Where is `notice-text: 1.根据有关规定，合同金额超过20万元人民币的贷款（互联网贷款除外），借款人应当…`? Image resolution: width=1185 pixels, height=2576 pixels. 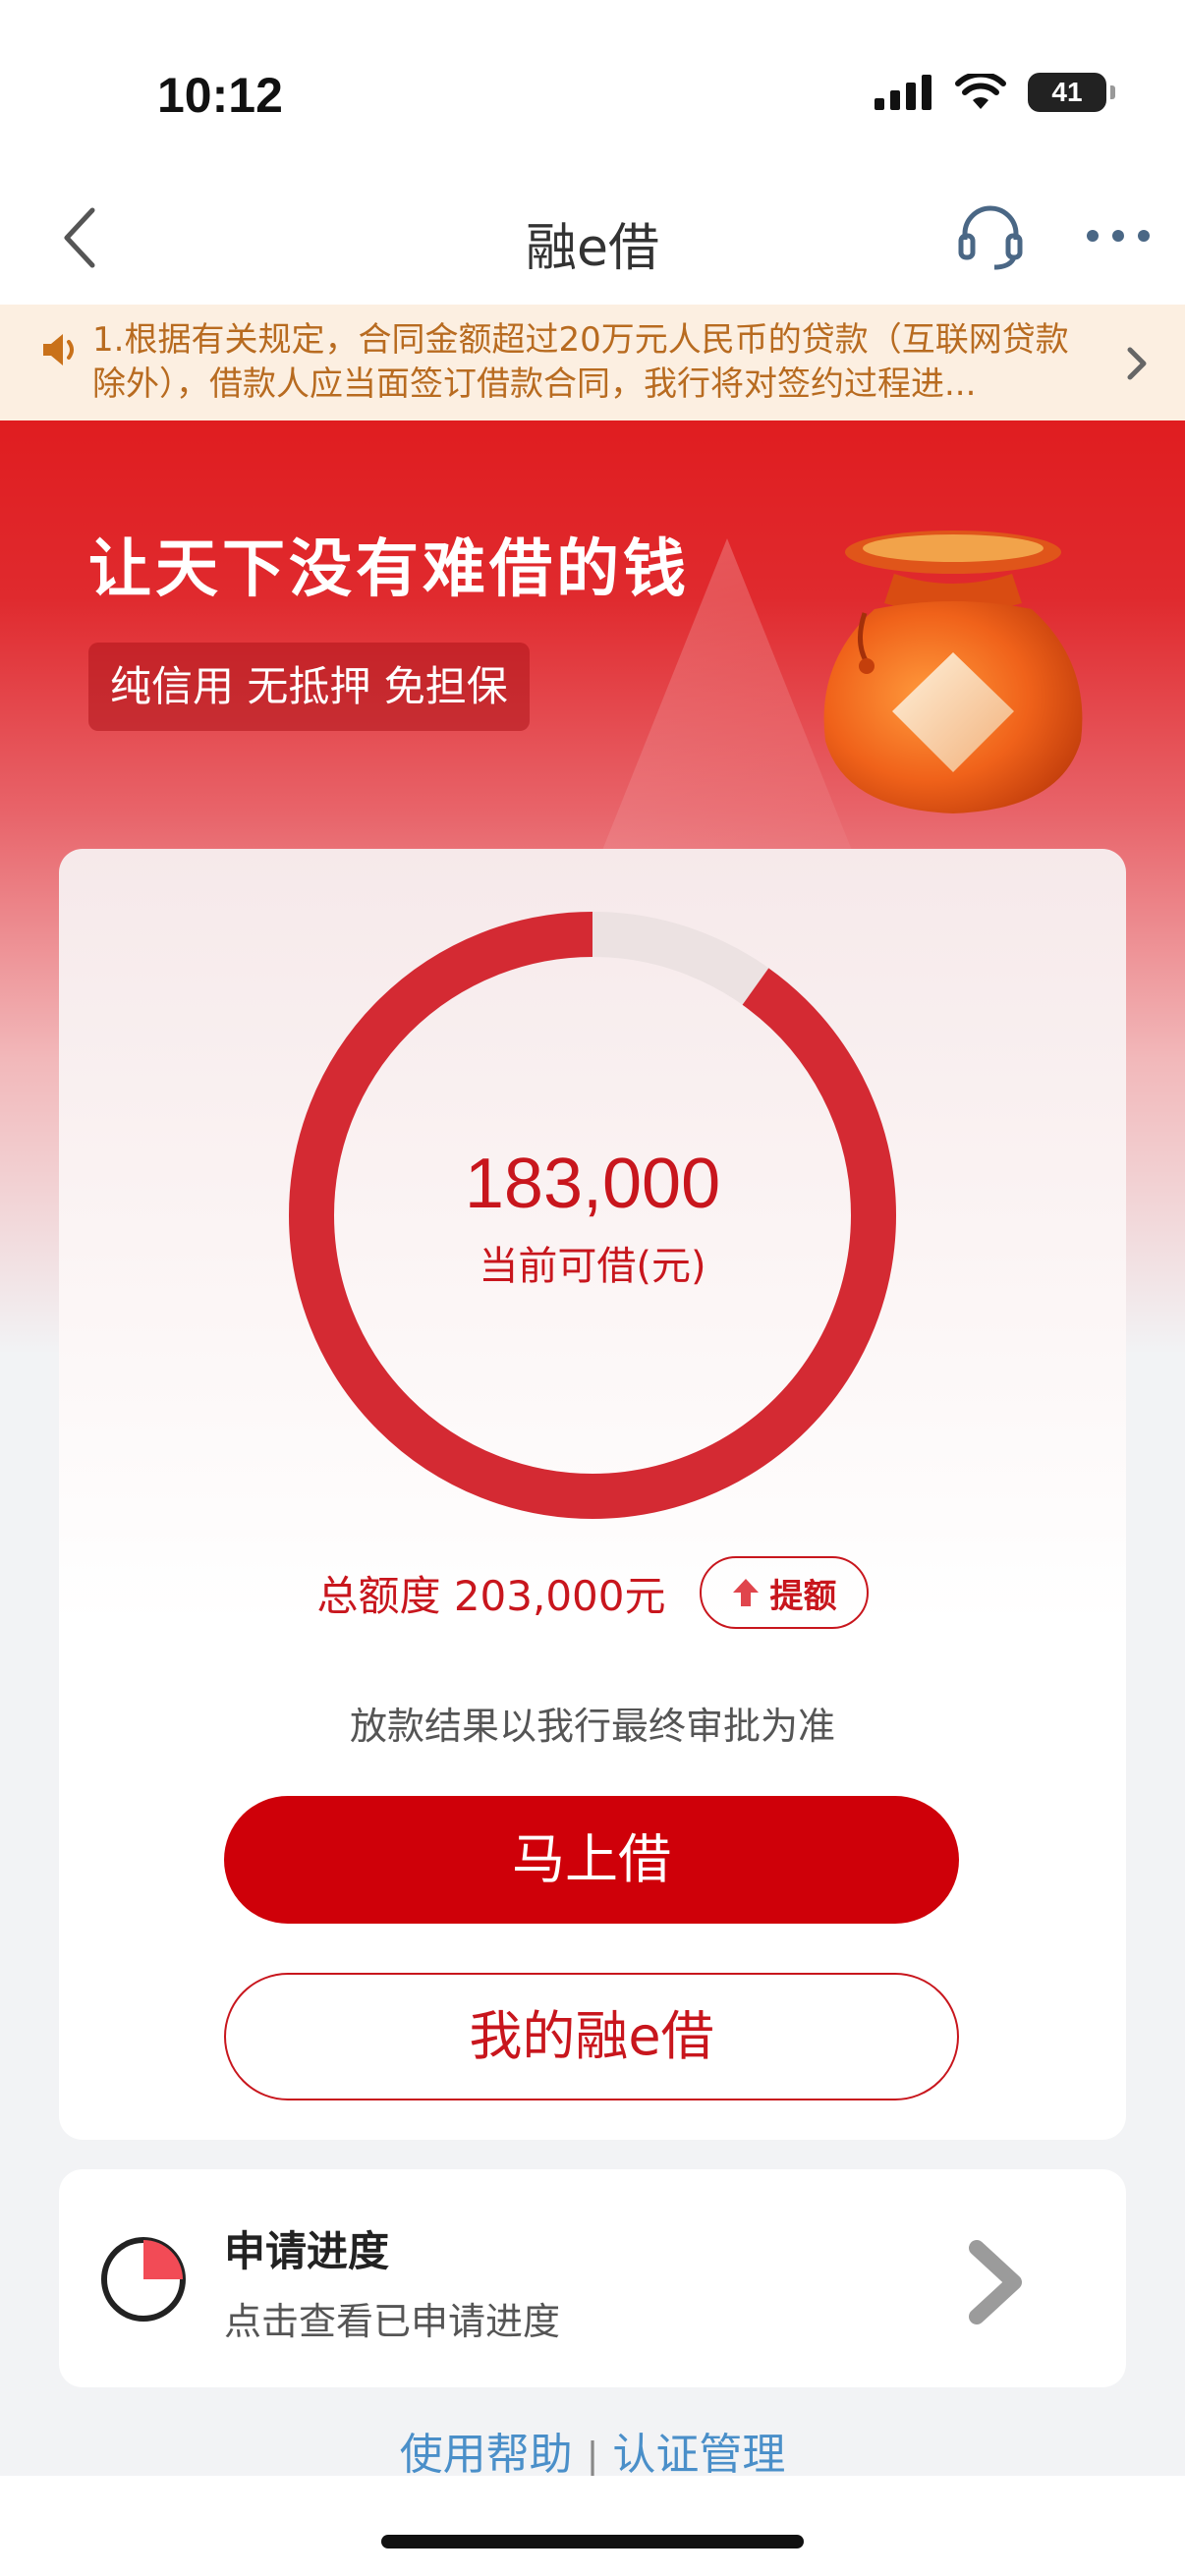 notice-text: 1.根据有关规定，合同金额超过20万元人民币的贷款（互联网贷款除外），借款人应当… is located at coordinates (581, 362).